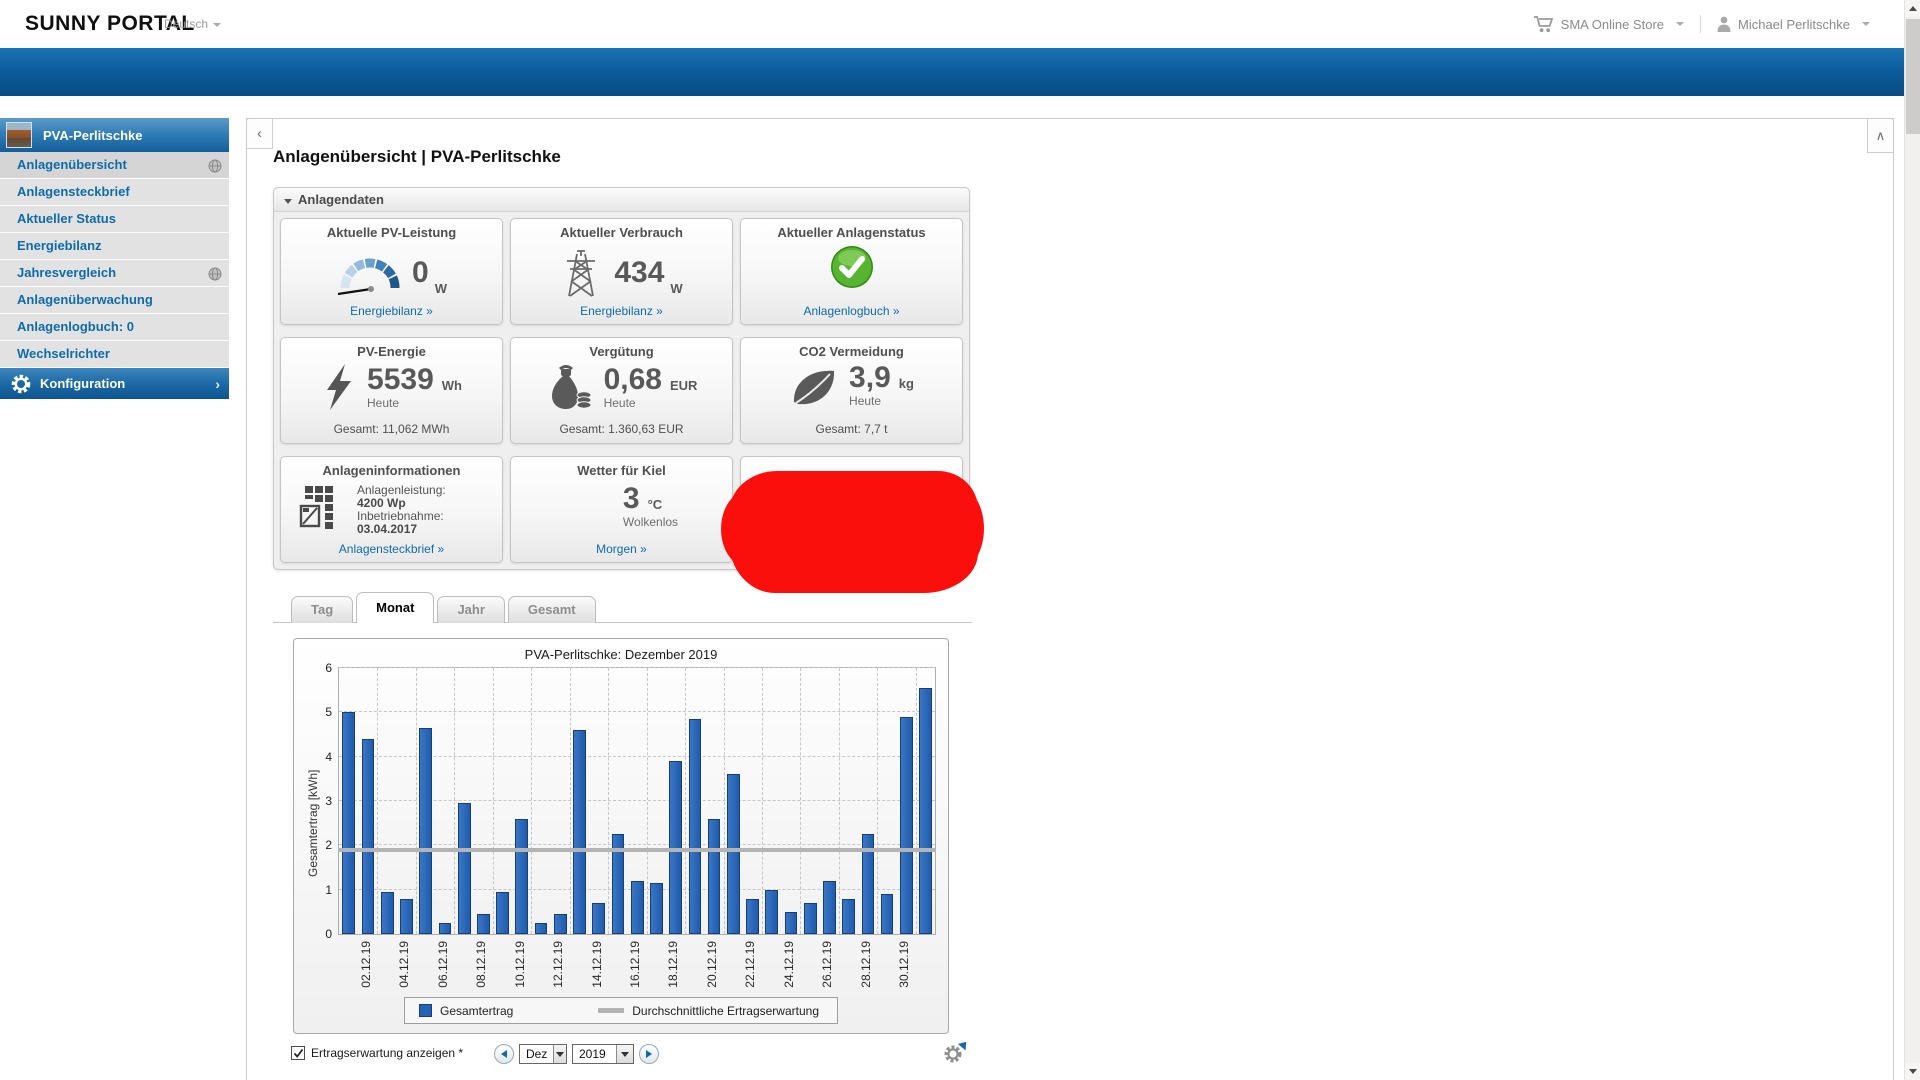  I want to click on x-axis-tick-label: 30.12.19, so click(904, 964).